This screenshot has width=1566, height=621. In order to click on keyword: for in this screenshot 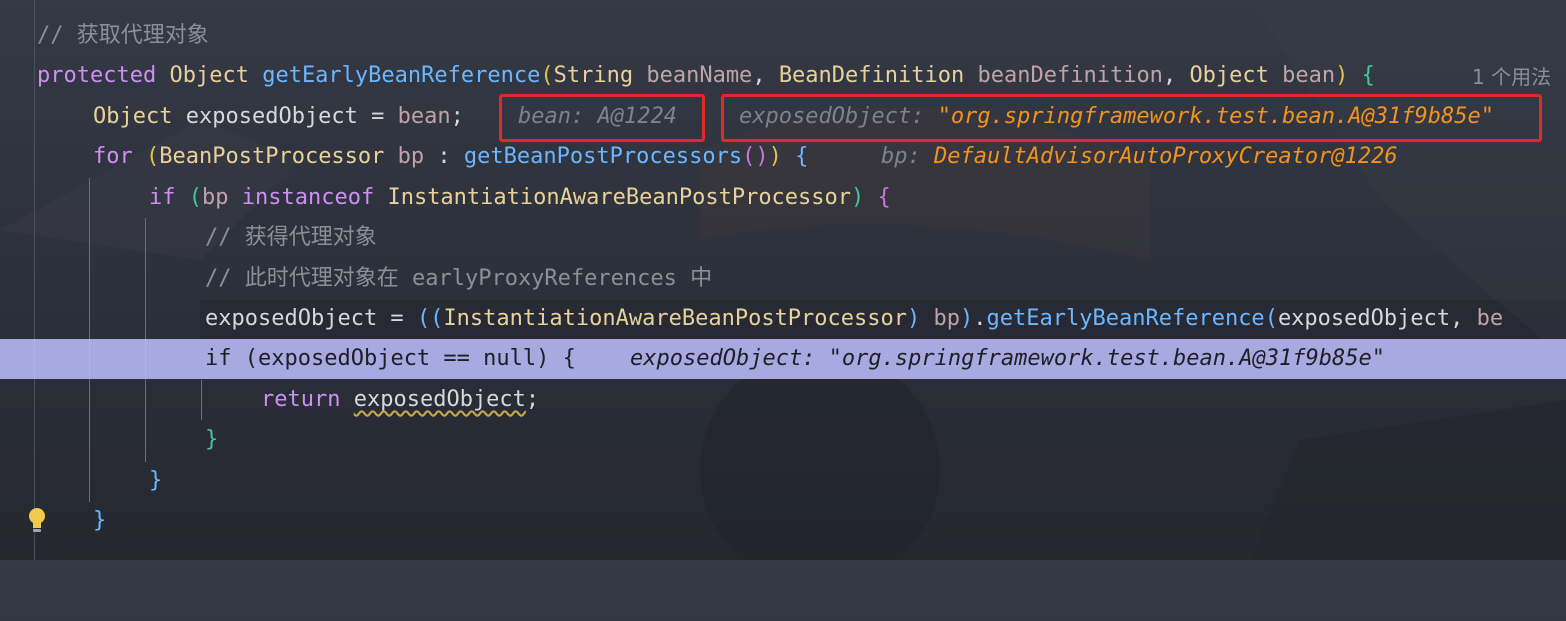, I will do `click(113, 156)`.